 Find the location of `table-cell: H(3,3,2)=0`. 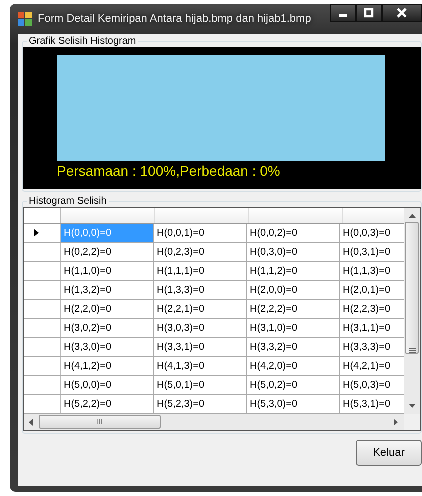

table-cell: H(3,3,2)=0 is located at coordinates (293, 347).